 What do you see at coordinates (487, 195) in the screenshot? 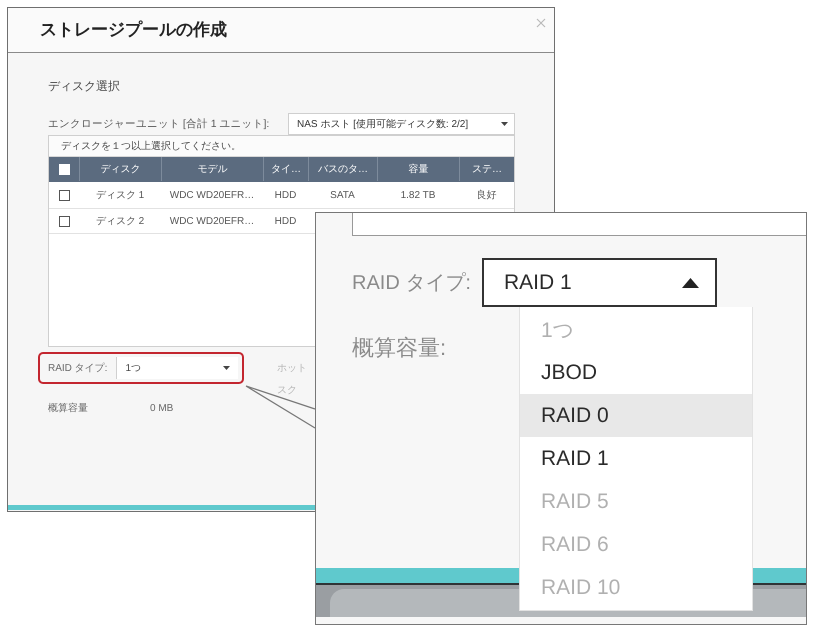
I see `table-cell-text: 良好` at bounding box center [487, 195].